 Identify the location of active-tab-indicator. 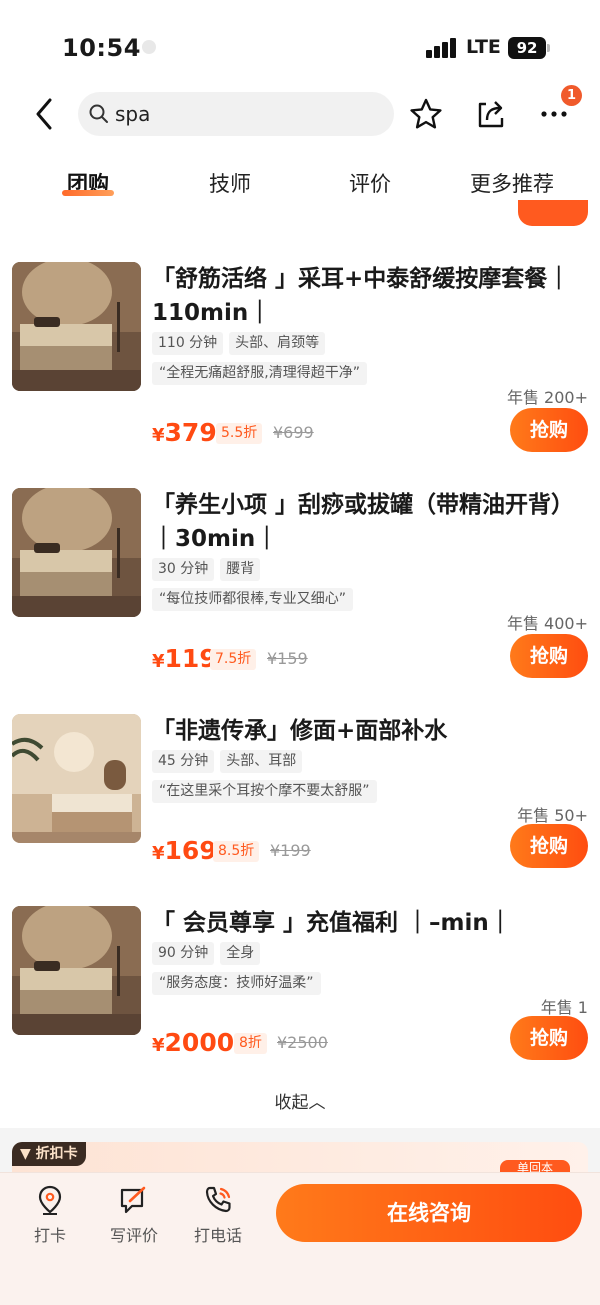
(88, 193).